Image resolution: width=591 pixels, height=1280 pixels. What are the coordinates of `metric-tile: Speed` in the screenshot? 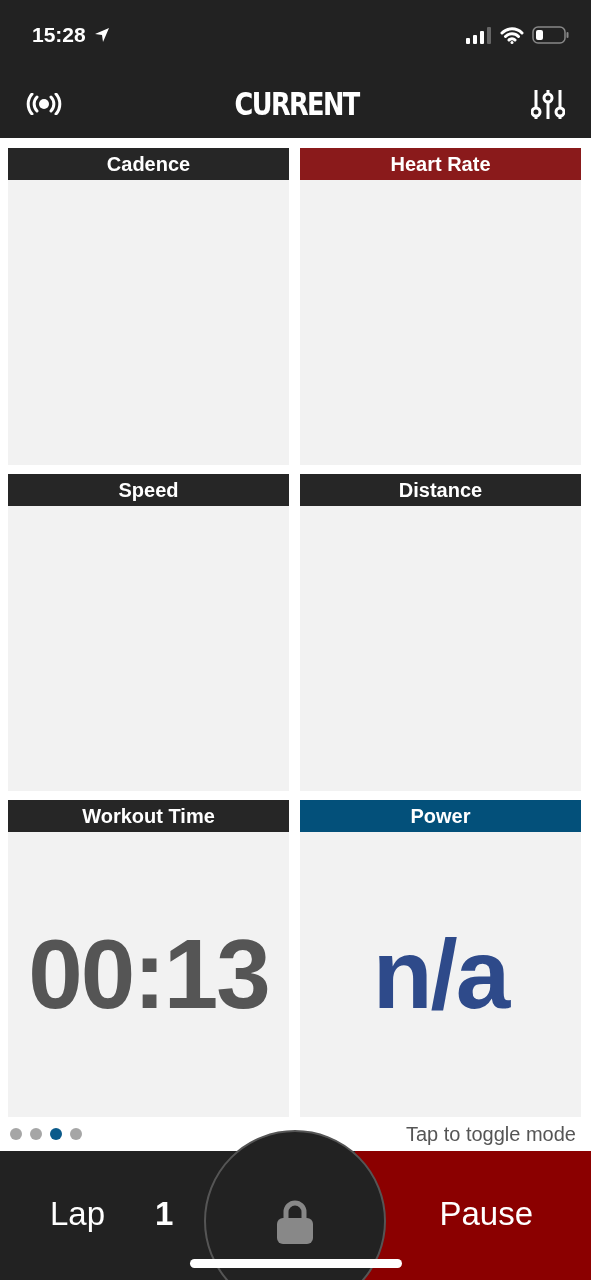 It's located at (148, 632).